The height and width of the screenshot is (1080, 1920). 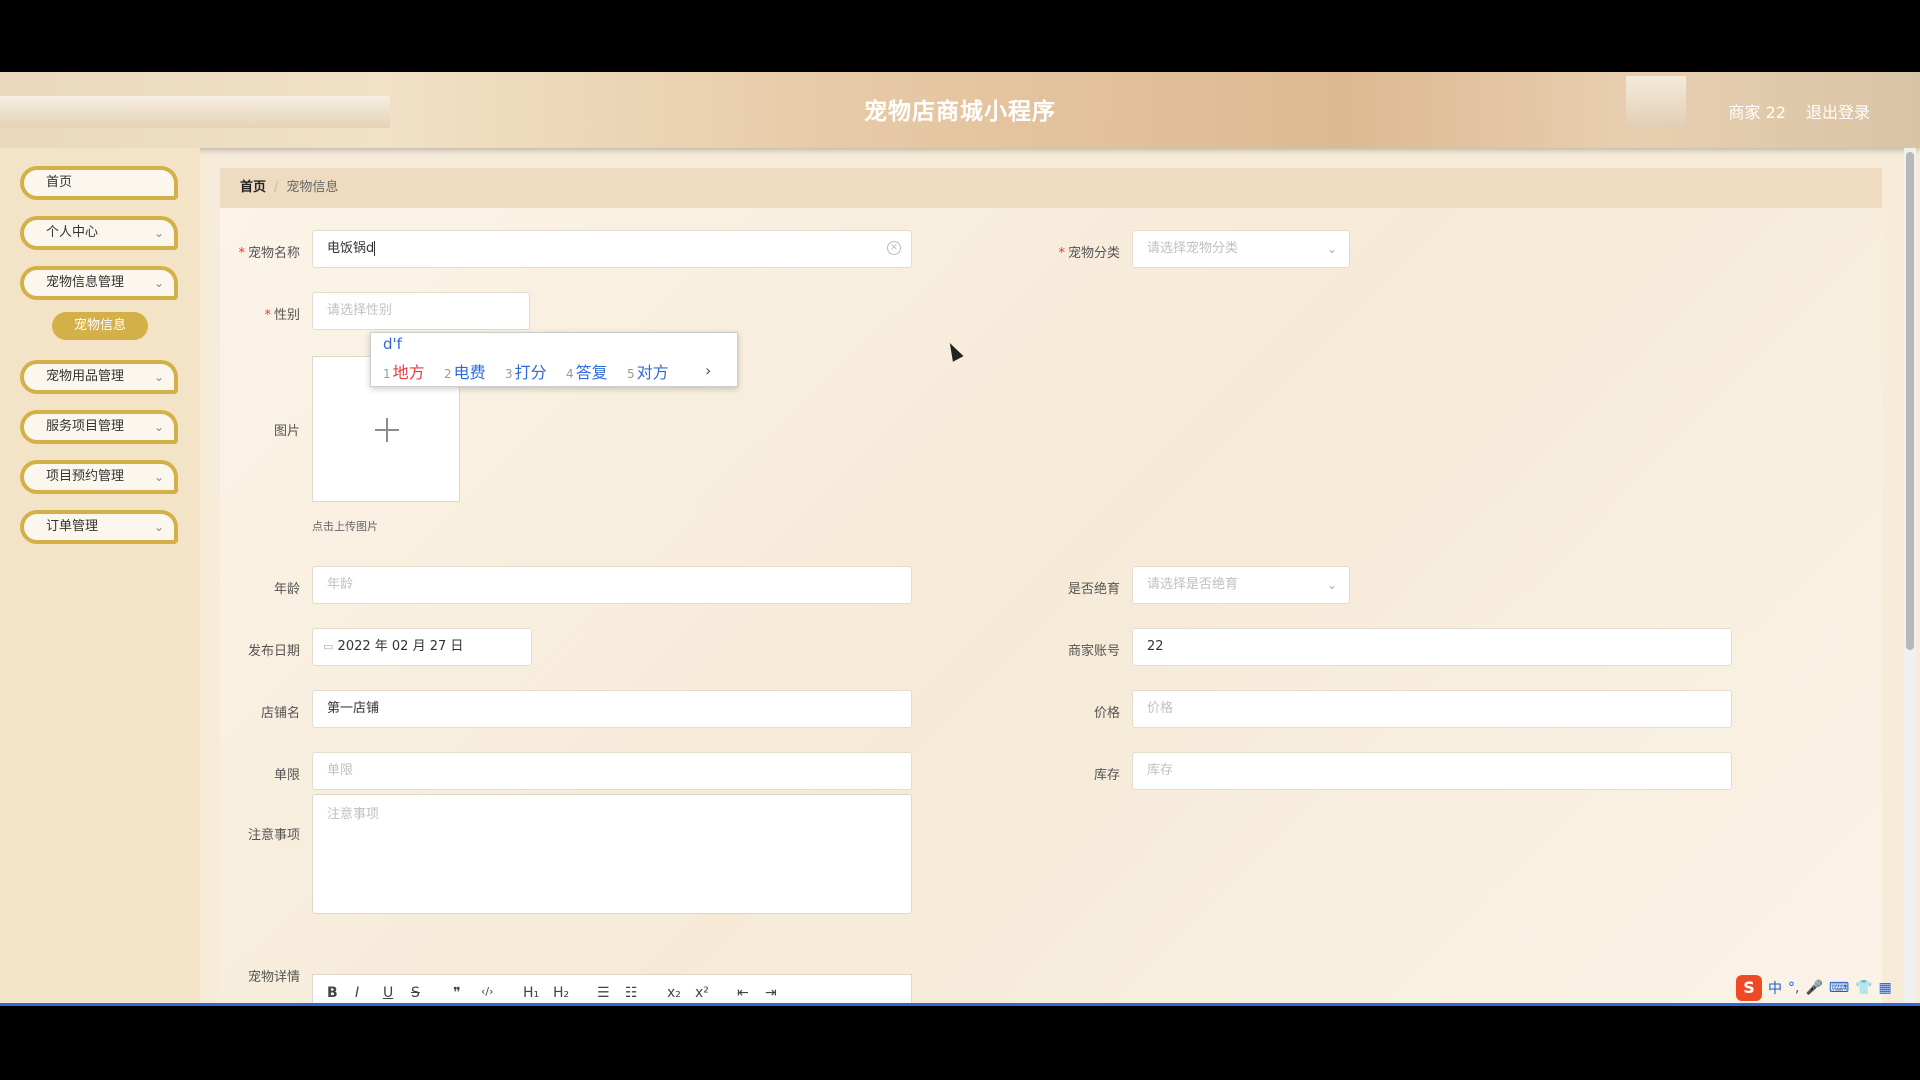 What do you see at coordinates (273, 835) in the screenshot?
I see `notes-label: 注意事项` at bounding box center [273, 835].